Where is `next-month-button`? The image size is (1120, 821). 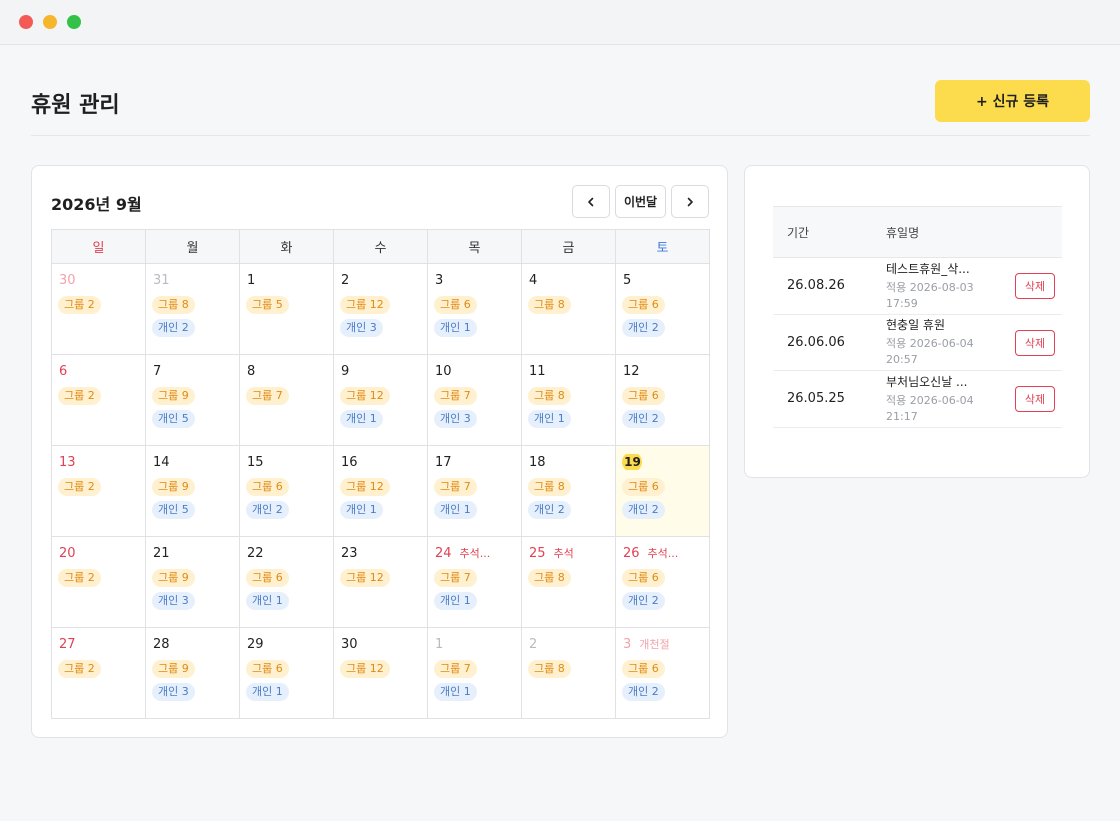 next-month-button is located at coordinates (690, 201).